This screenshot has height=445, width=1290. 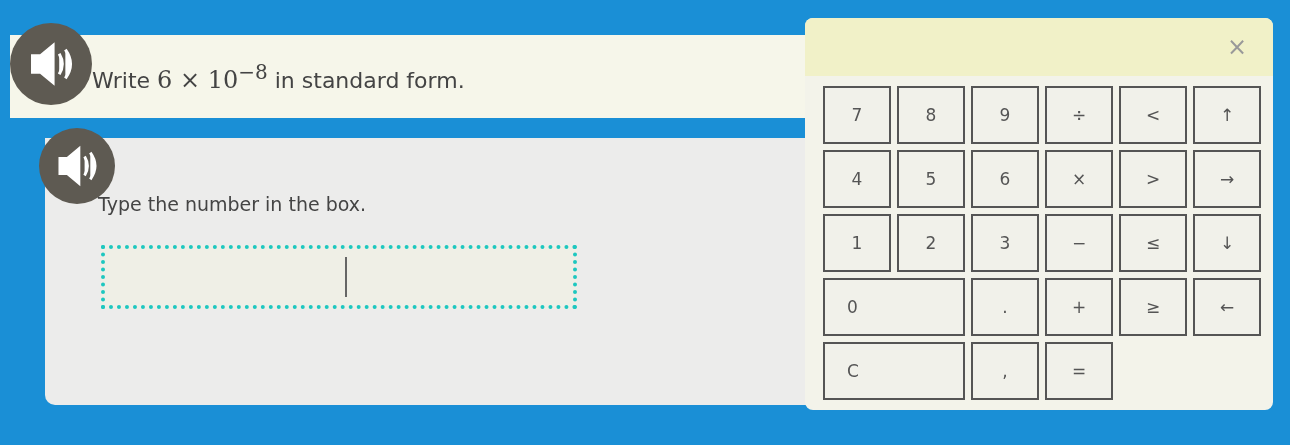 I want to click on speaker-icon, so click(x=51, y=64).